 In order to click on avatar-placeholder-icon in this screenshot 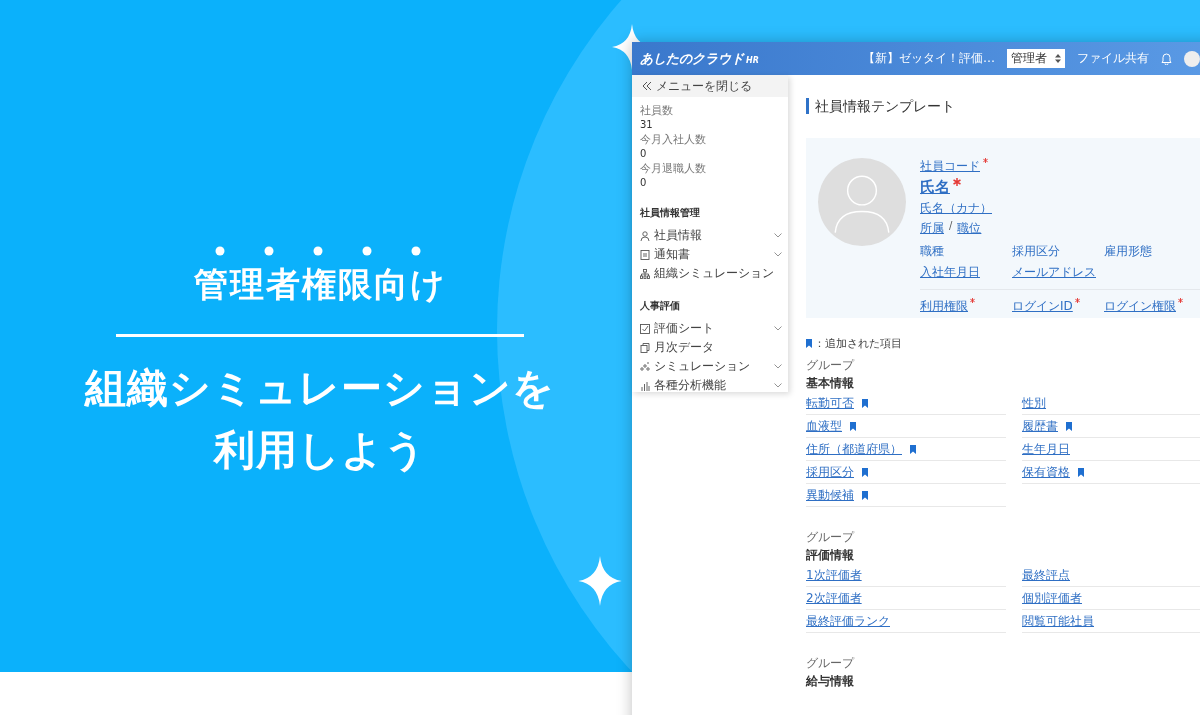, I will do `click(862, 202)`.